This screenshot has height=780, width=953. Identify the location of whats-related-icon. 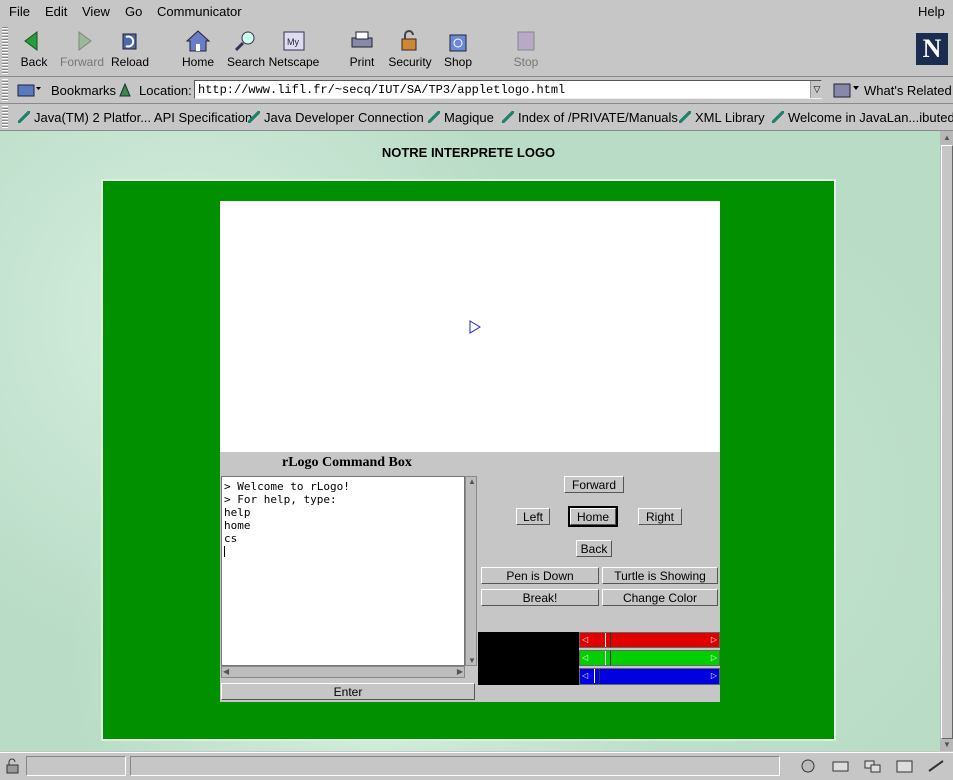
(846, 90).